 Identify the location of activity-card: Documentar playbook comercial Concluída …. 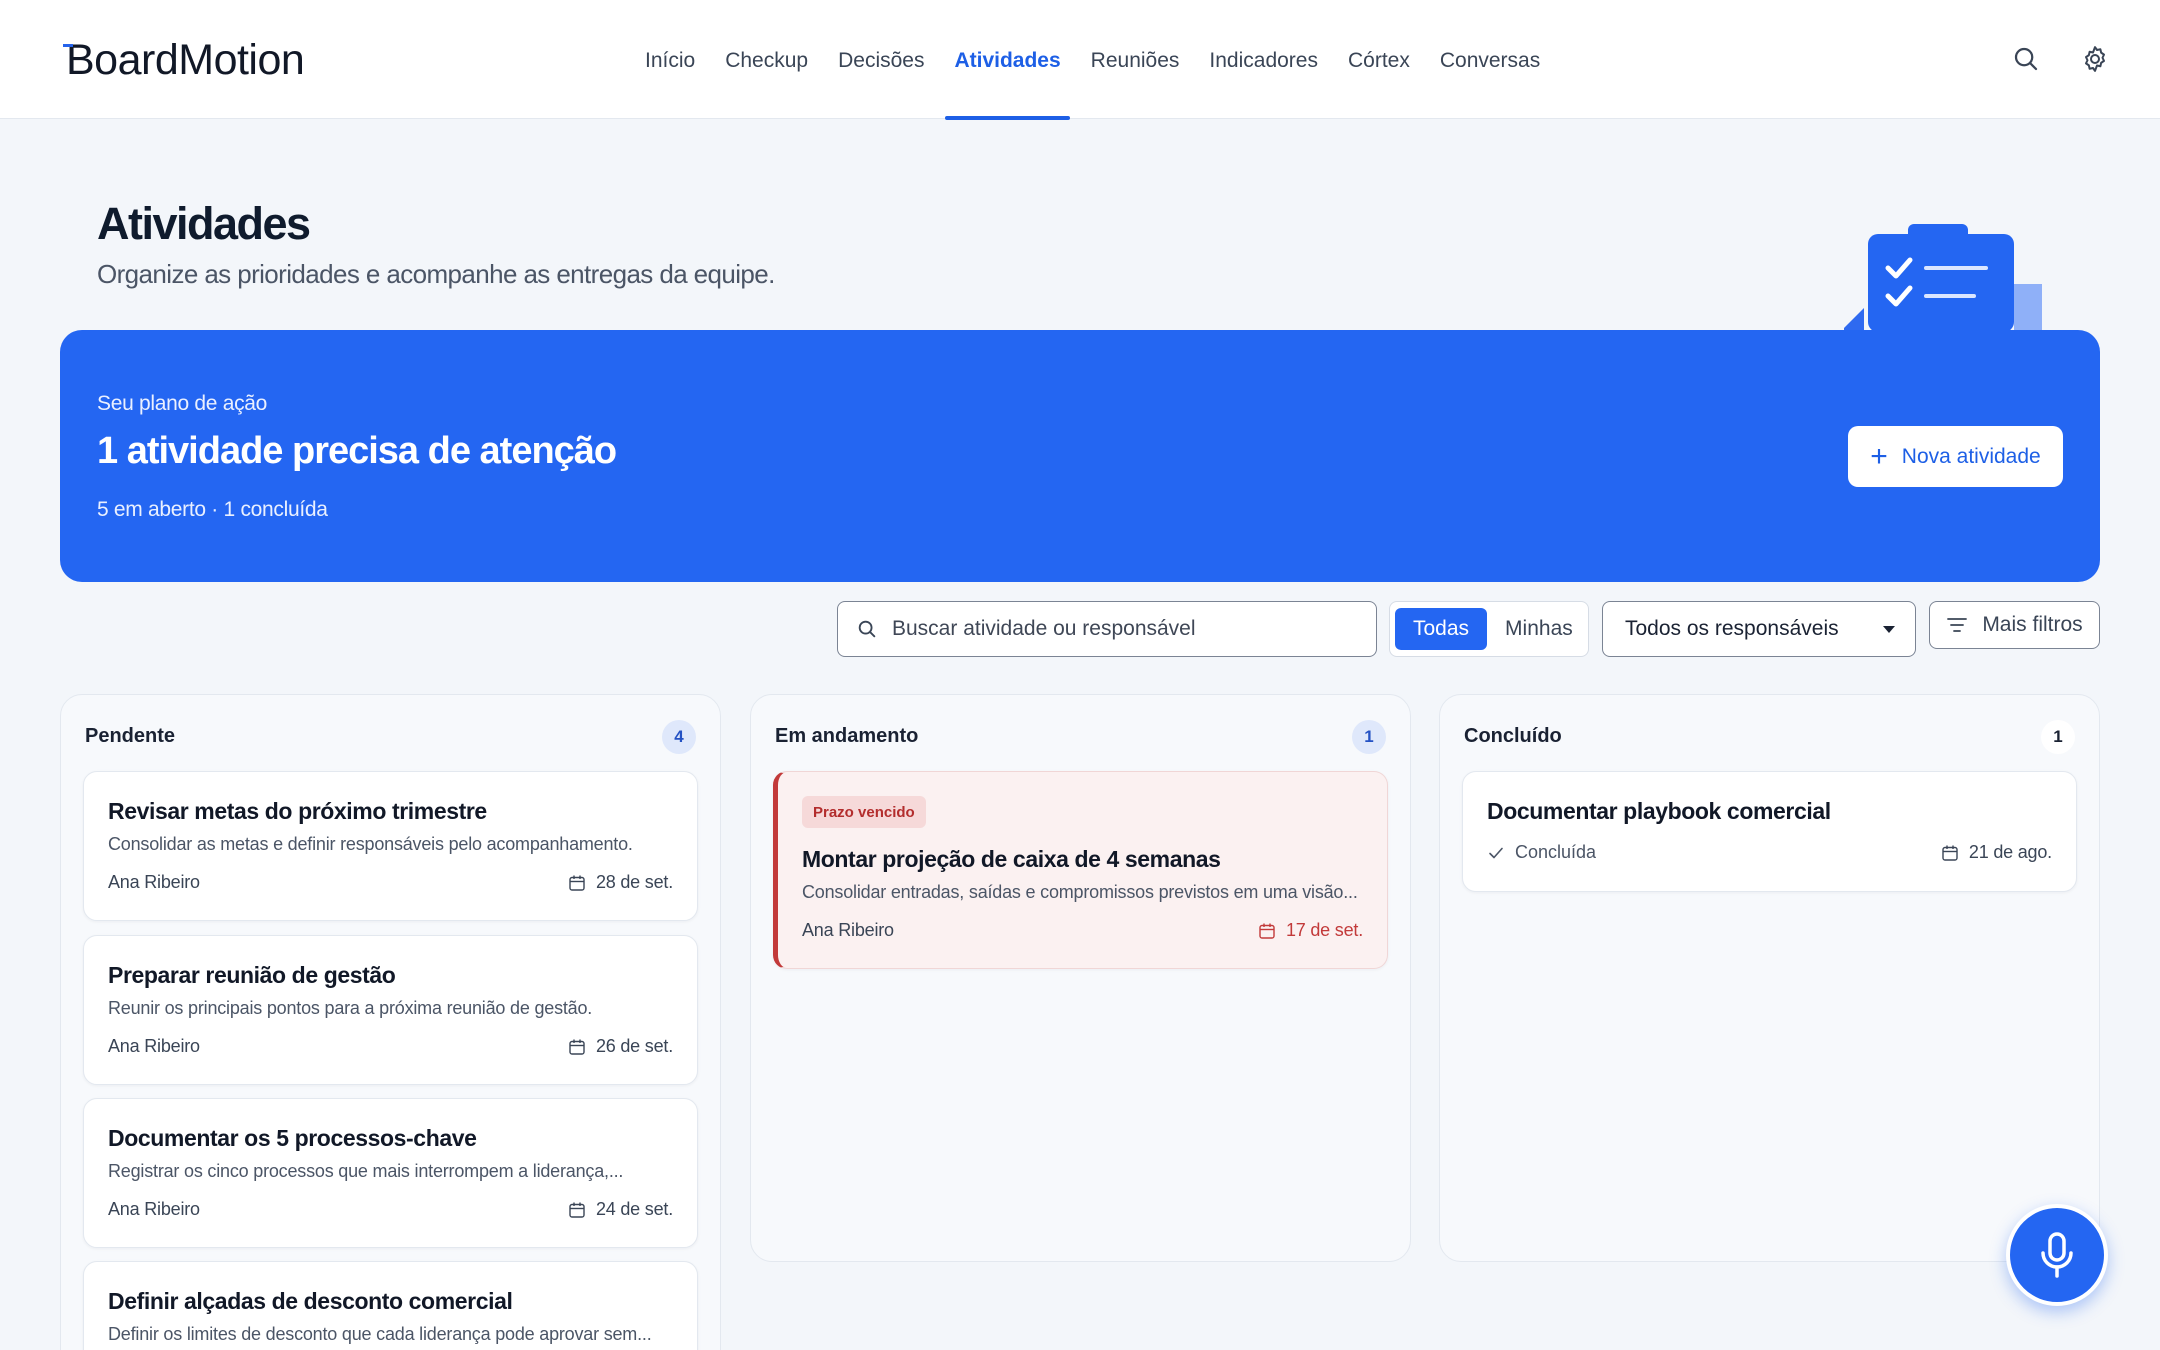
(1769, 831).